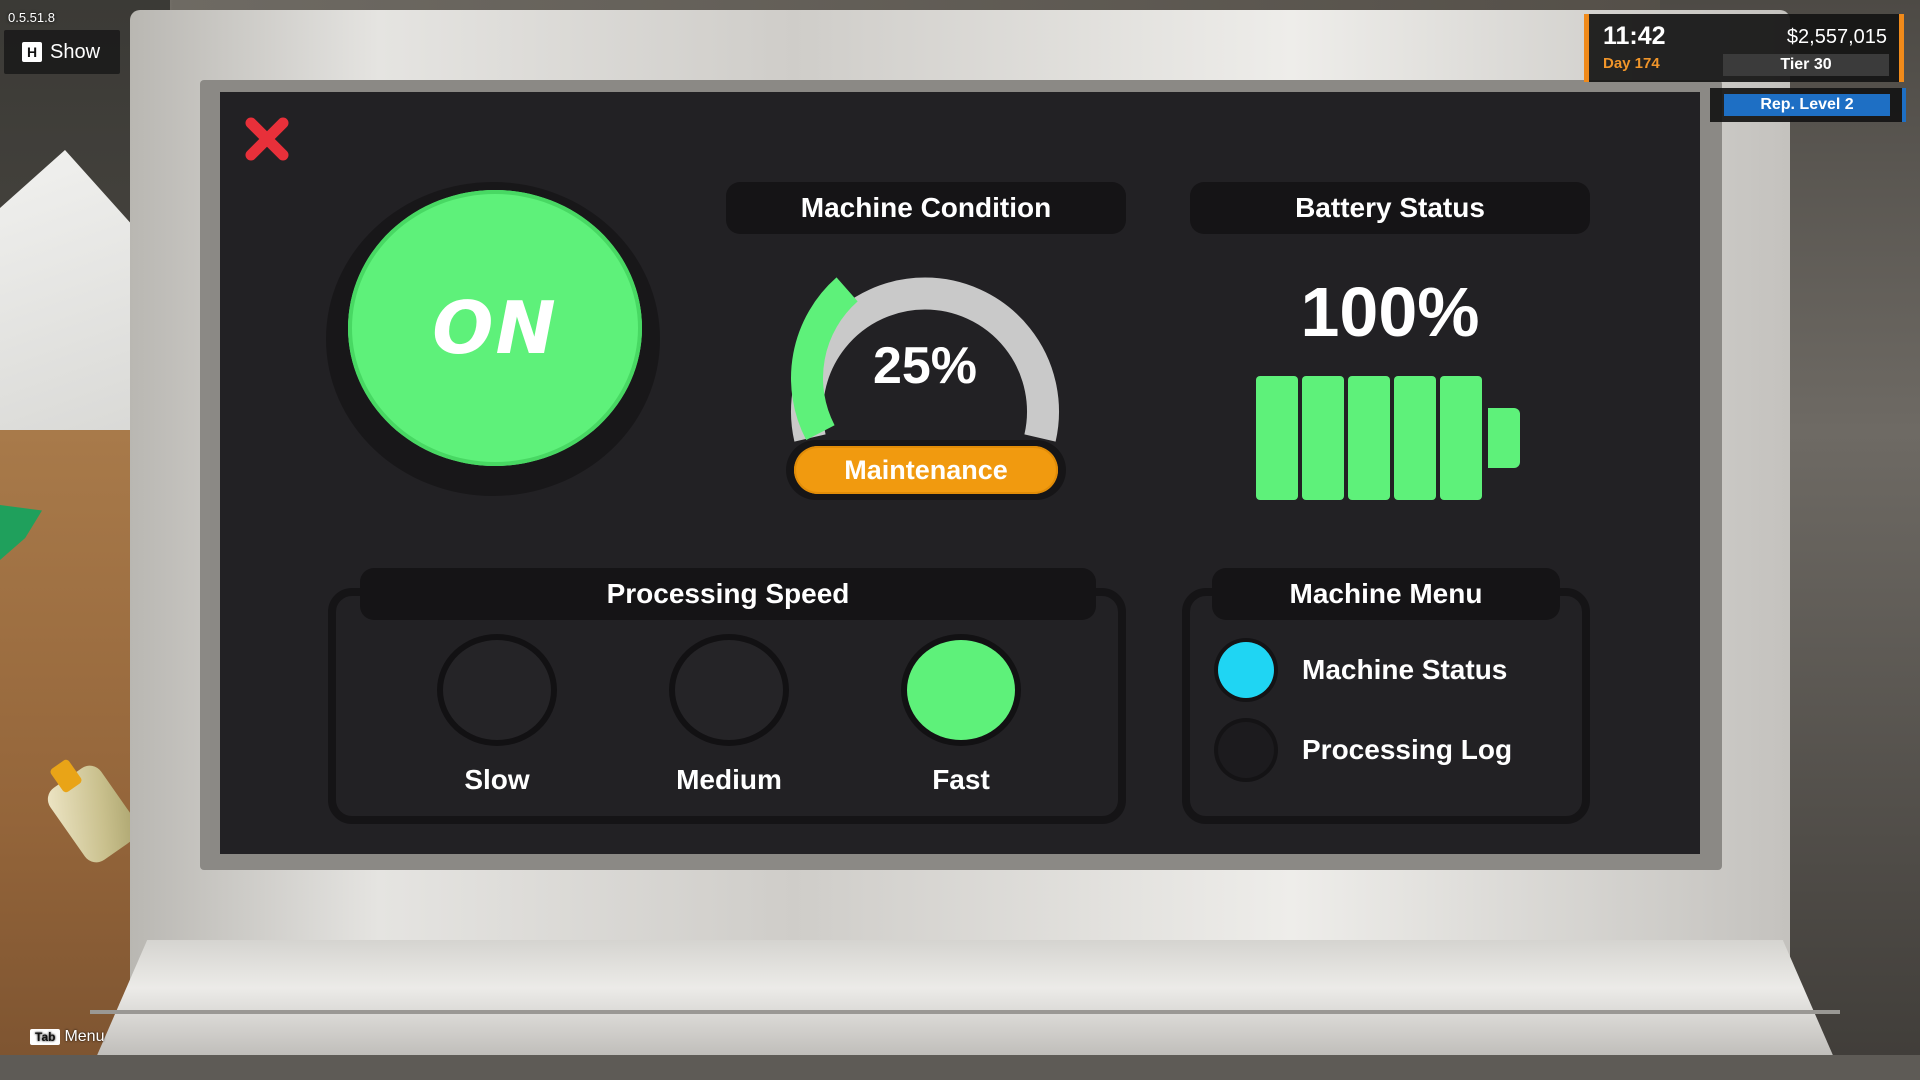  Describe the element at coordinates (1407, 749) in the screenshot. I see `menu-label-processing-log: Processing Log` at that location.